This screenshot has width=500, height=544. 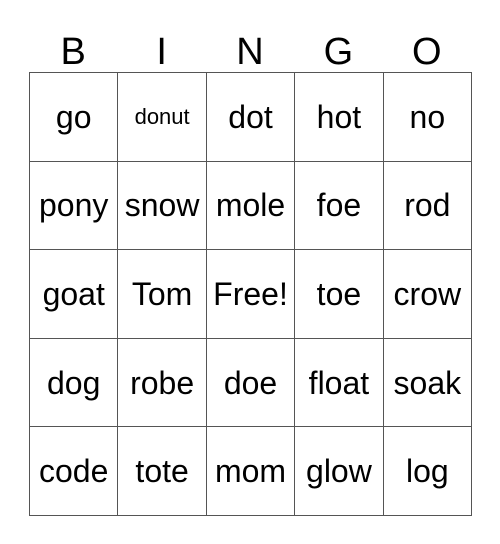 I want to click on bingo-cell-label: log, so click(x=427, y=471).